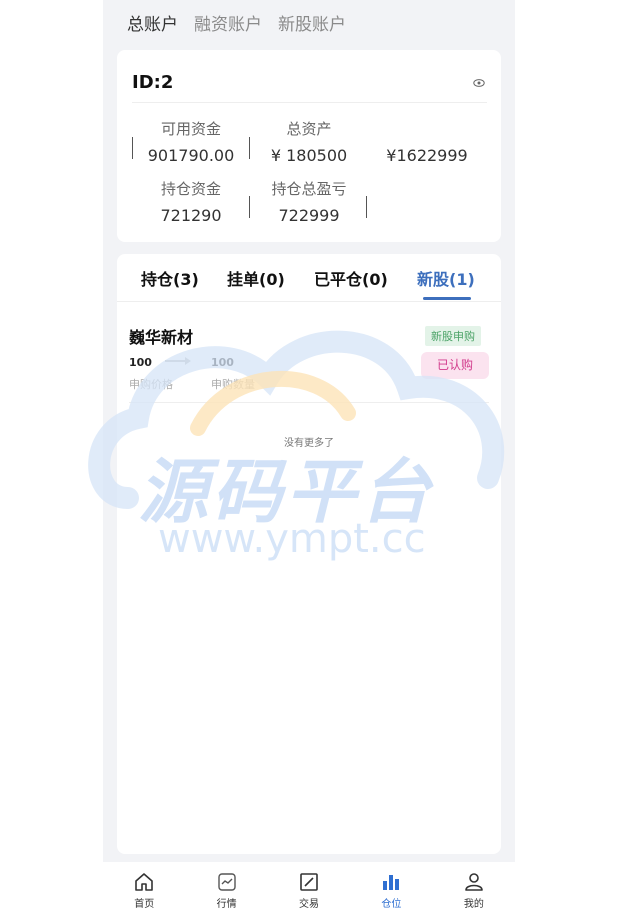 This screenshot has width=619, height=915. I want to click on bottom-nav: 首页 行情 交易 仓位 我的, so click(309, 888).